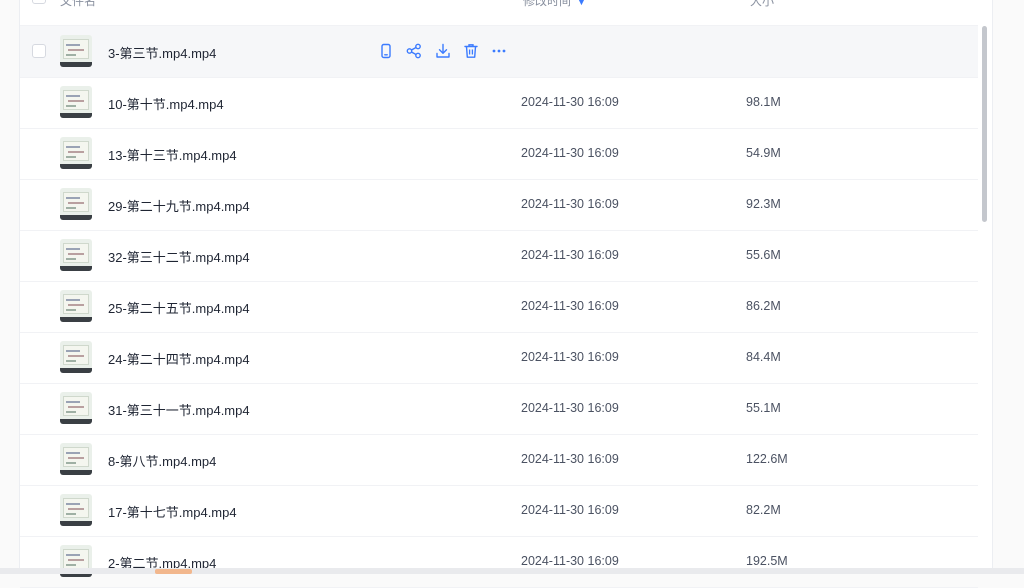 The height and width of the screenshot is (588, 1024). What do you see at coordinates (763, 510) in the screenshot?
I see `file-size: 82.2M` at bounding box center [763, 510].